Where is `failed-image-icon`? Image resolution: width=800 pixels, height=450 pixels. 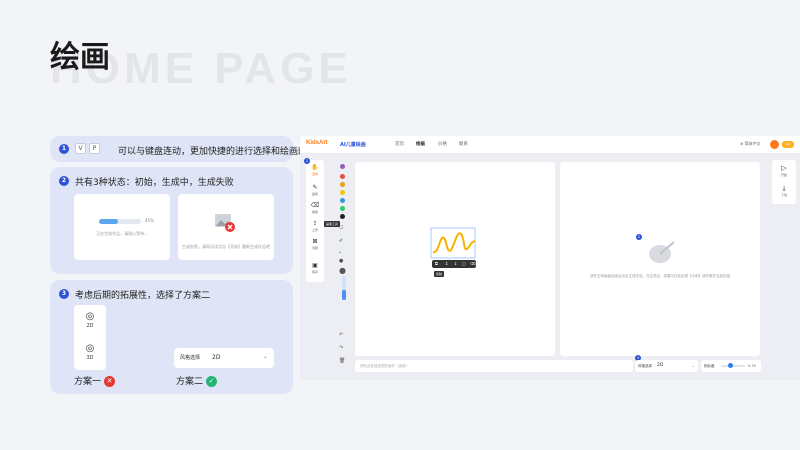
failed-image-icon is located at coordinates (225, 223).